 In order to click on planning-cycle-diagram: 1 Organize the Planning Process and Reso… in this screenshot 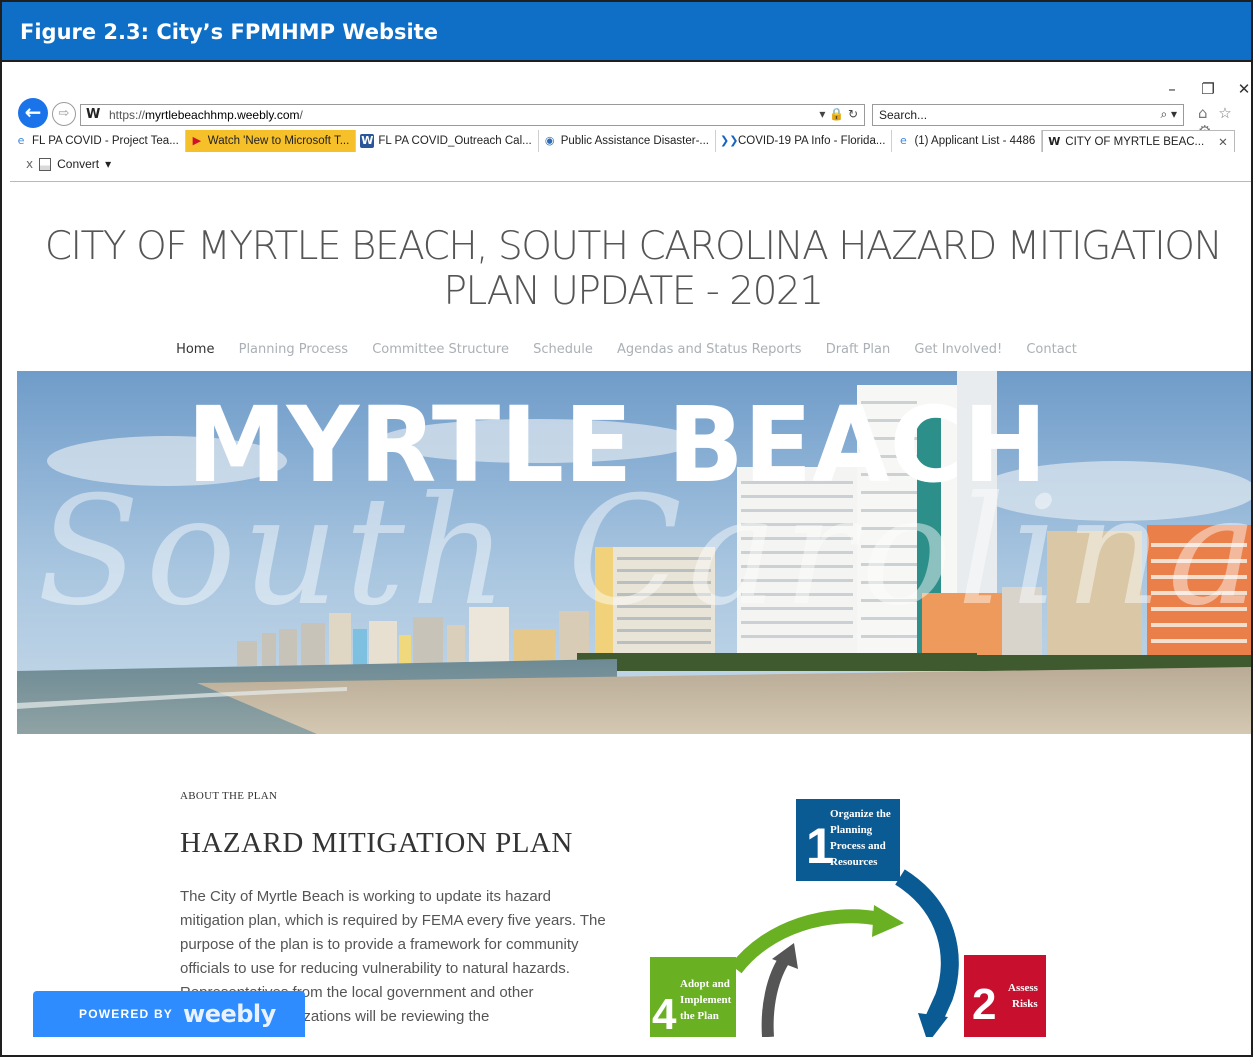, I will do `click(848, 918)`.